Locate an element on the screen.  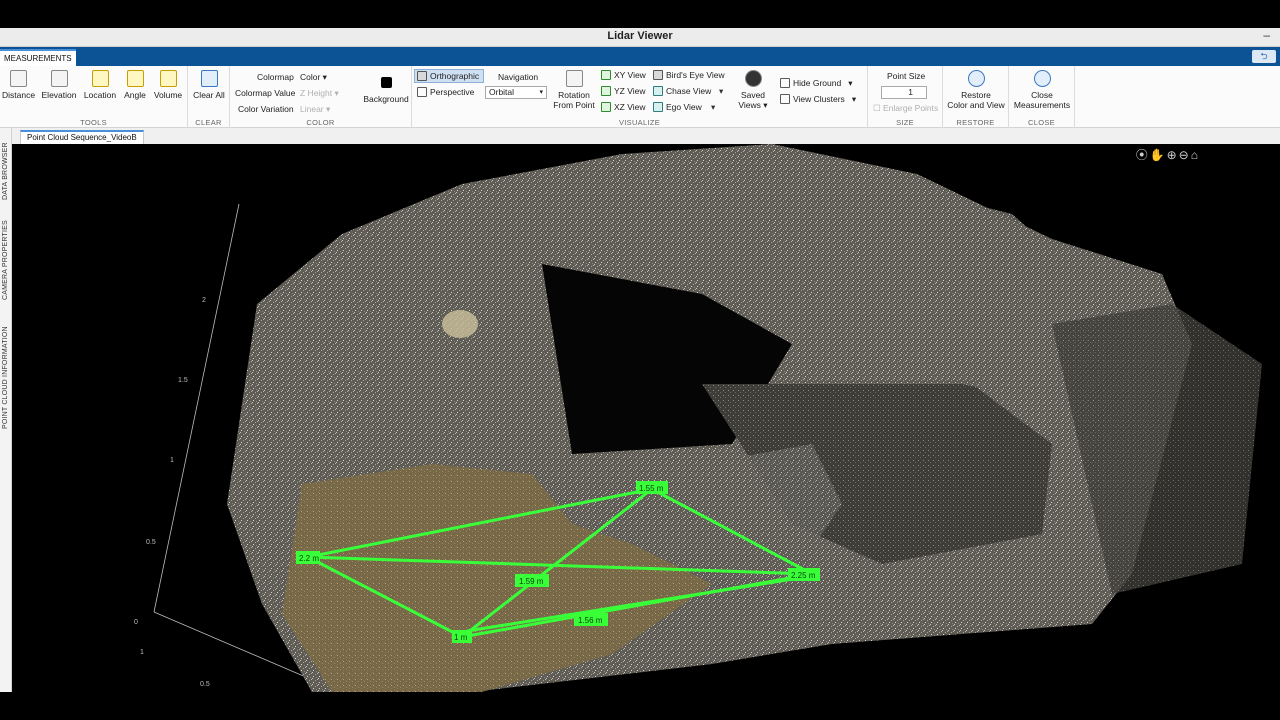
restore-color-view-button: Restore Color and View is located at coordinates (976, 90).